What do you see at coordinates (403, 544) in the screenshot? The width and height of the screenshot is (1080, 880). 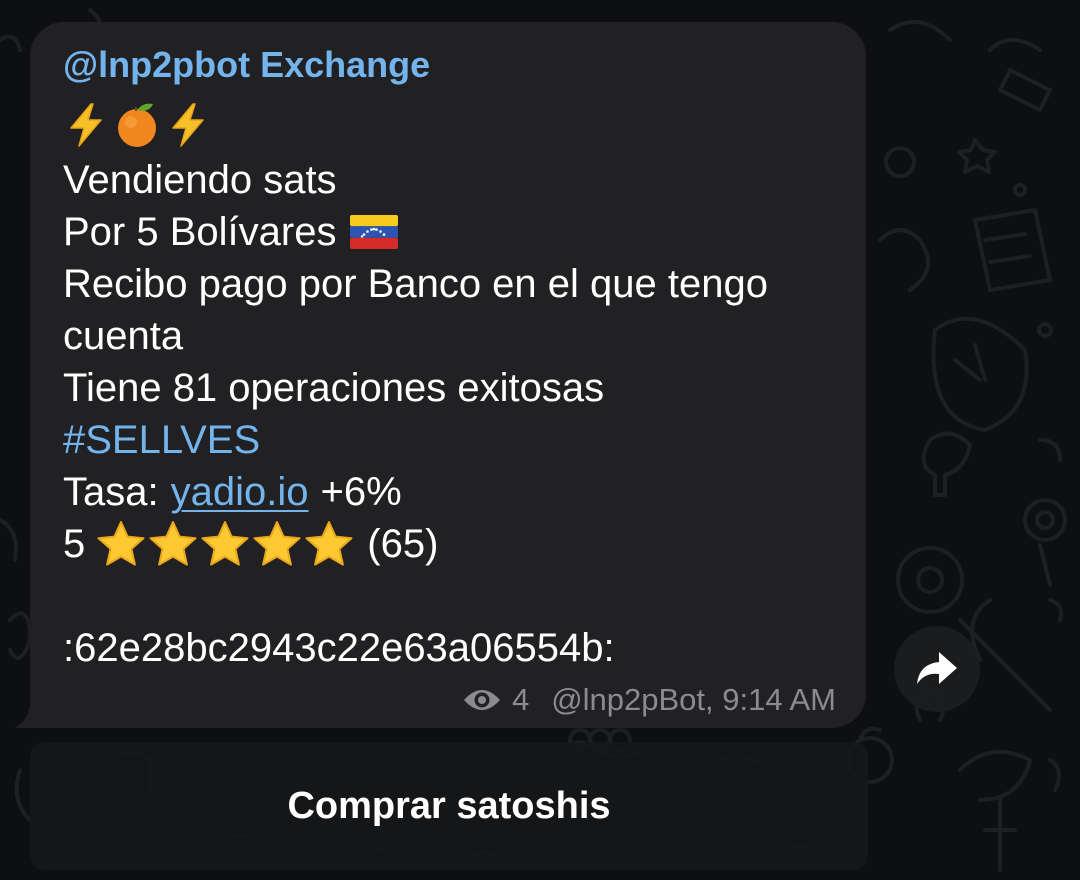 I see `rating-count: (65)` at bounding box center [403, 544].